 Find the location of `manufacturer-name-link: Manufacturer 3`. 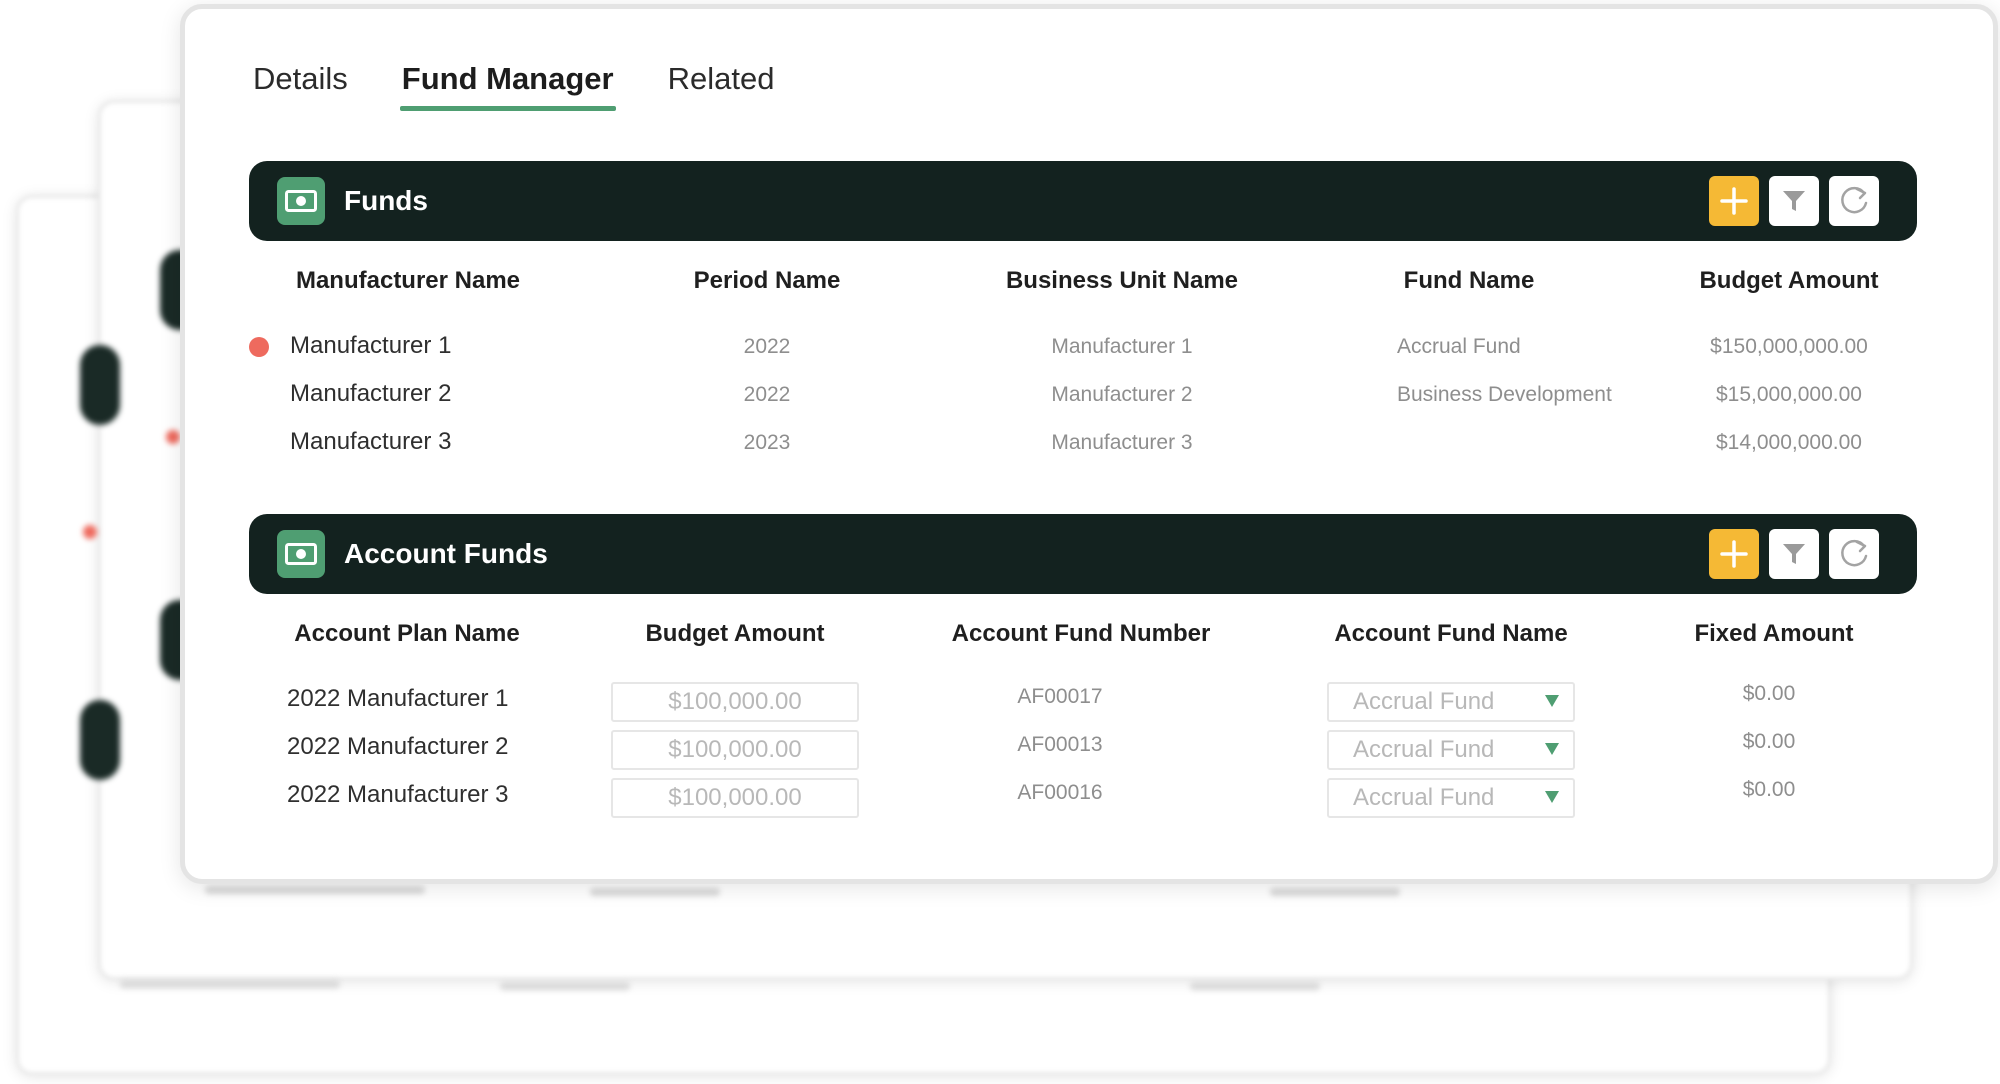

manufacturer-name-link: Manufacturer 3 is located at coordinates (370, 442).